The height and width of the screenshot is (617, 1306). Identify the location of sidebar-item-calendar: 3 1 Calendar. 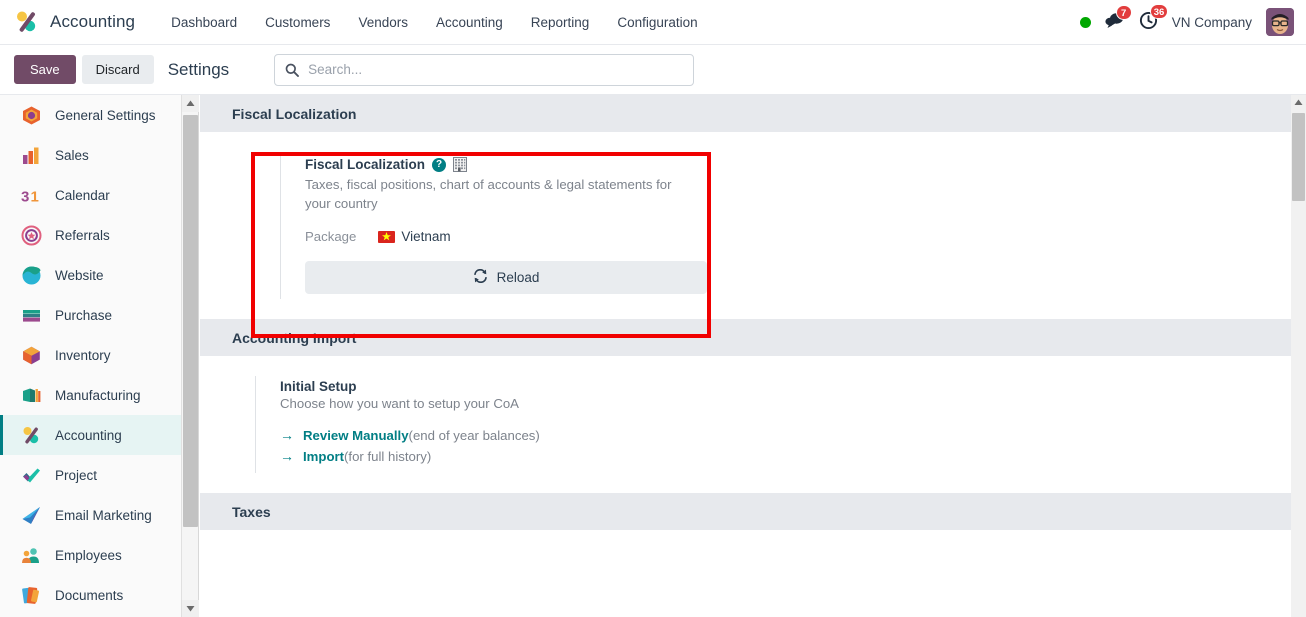
(90, 195).